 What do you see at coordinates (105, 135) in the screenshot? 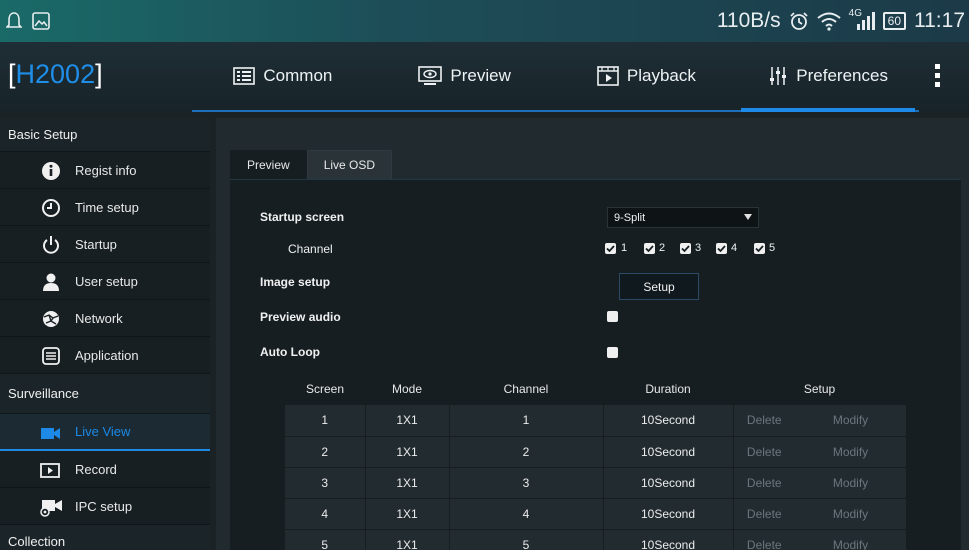
I see `sidebar-section-basic-setup: Basic Setup` at bounding box center [105, 135].